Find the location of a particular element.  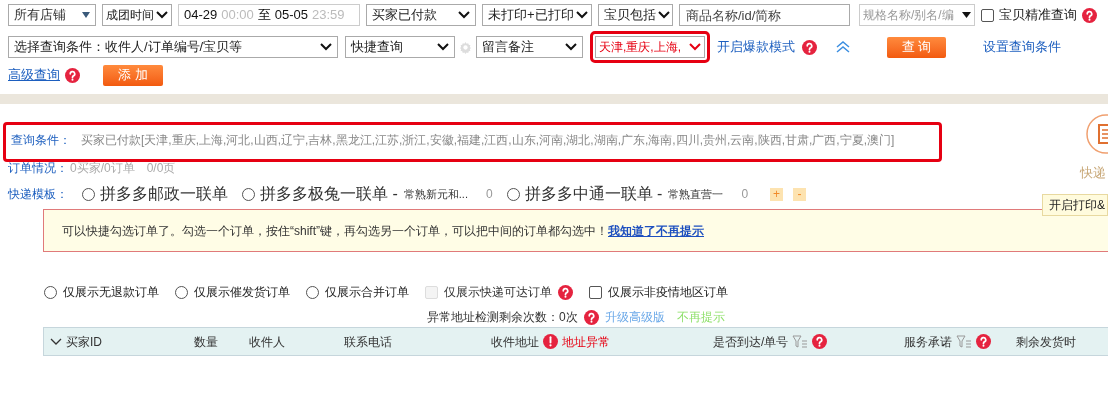

filter-label: 仅展示无退款订单 is located at coordinates (111, 292).